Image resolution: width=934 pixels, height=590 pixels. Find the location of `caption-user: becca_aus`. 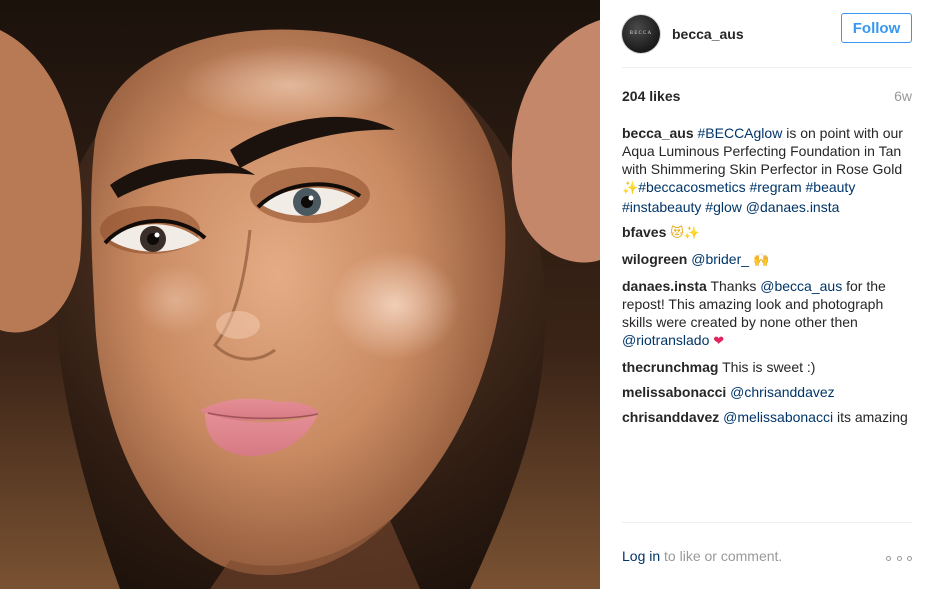

caption-user: becca_aus is located at coordinates (658, 133).